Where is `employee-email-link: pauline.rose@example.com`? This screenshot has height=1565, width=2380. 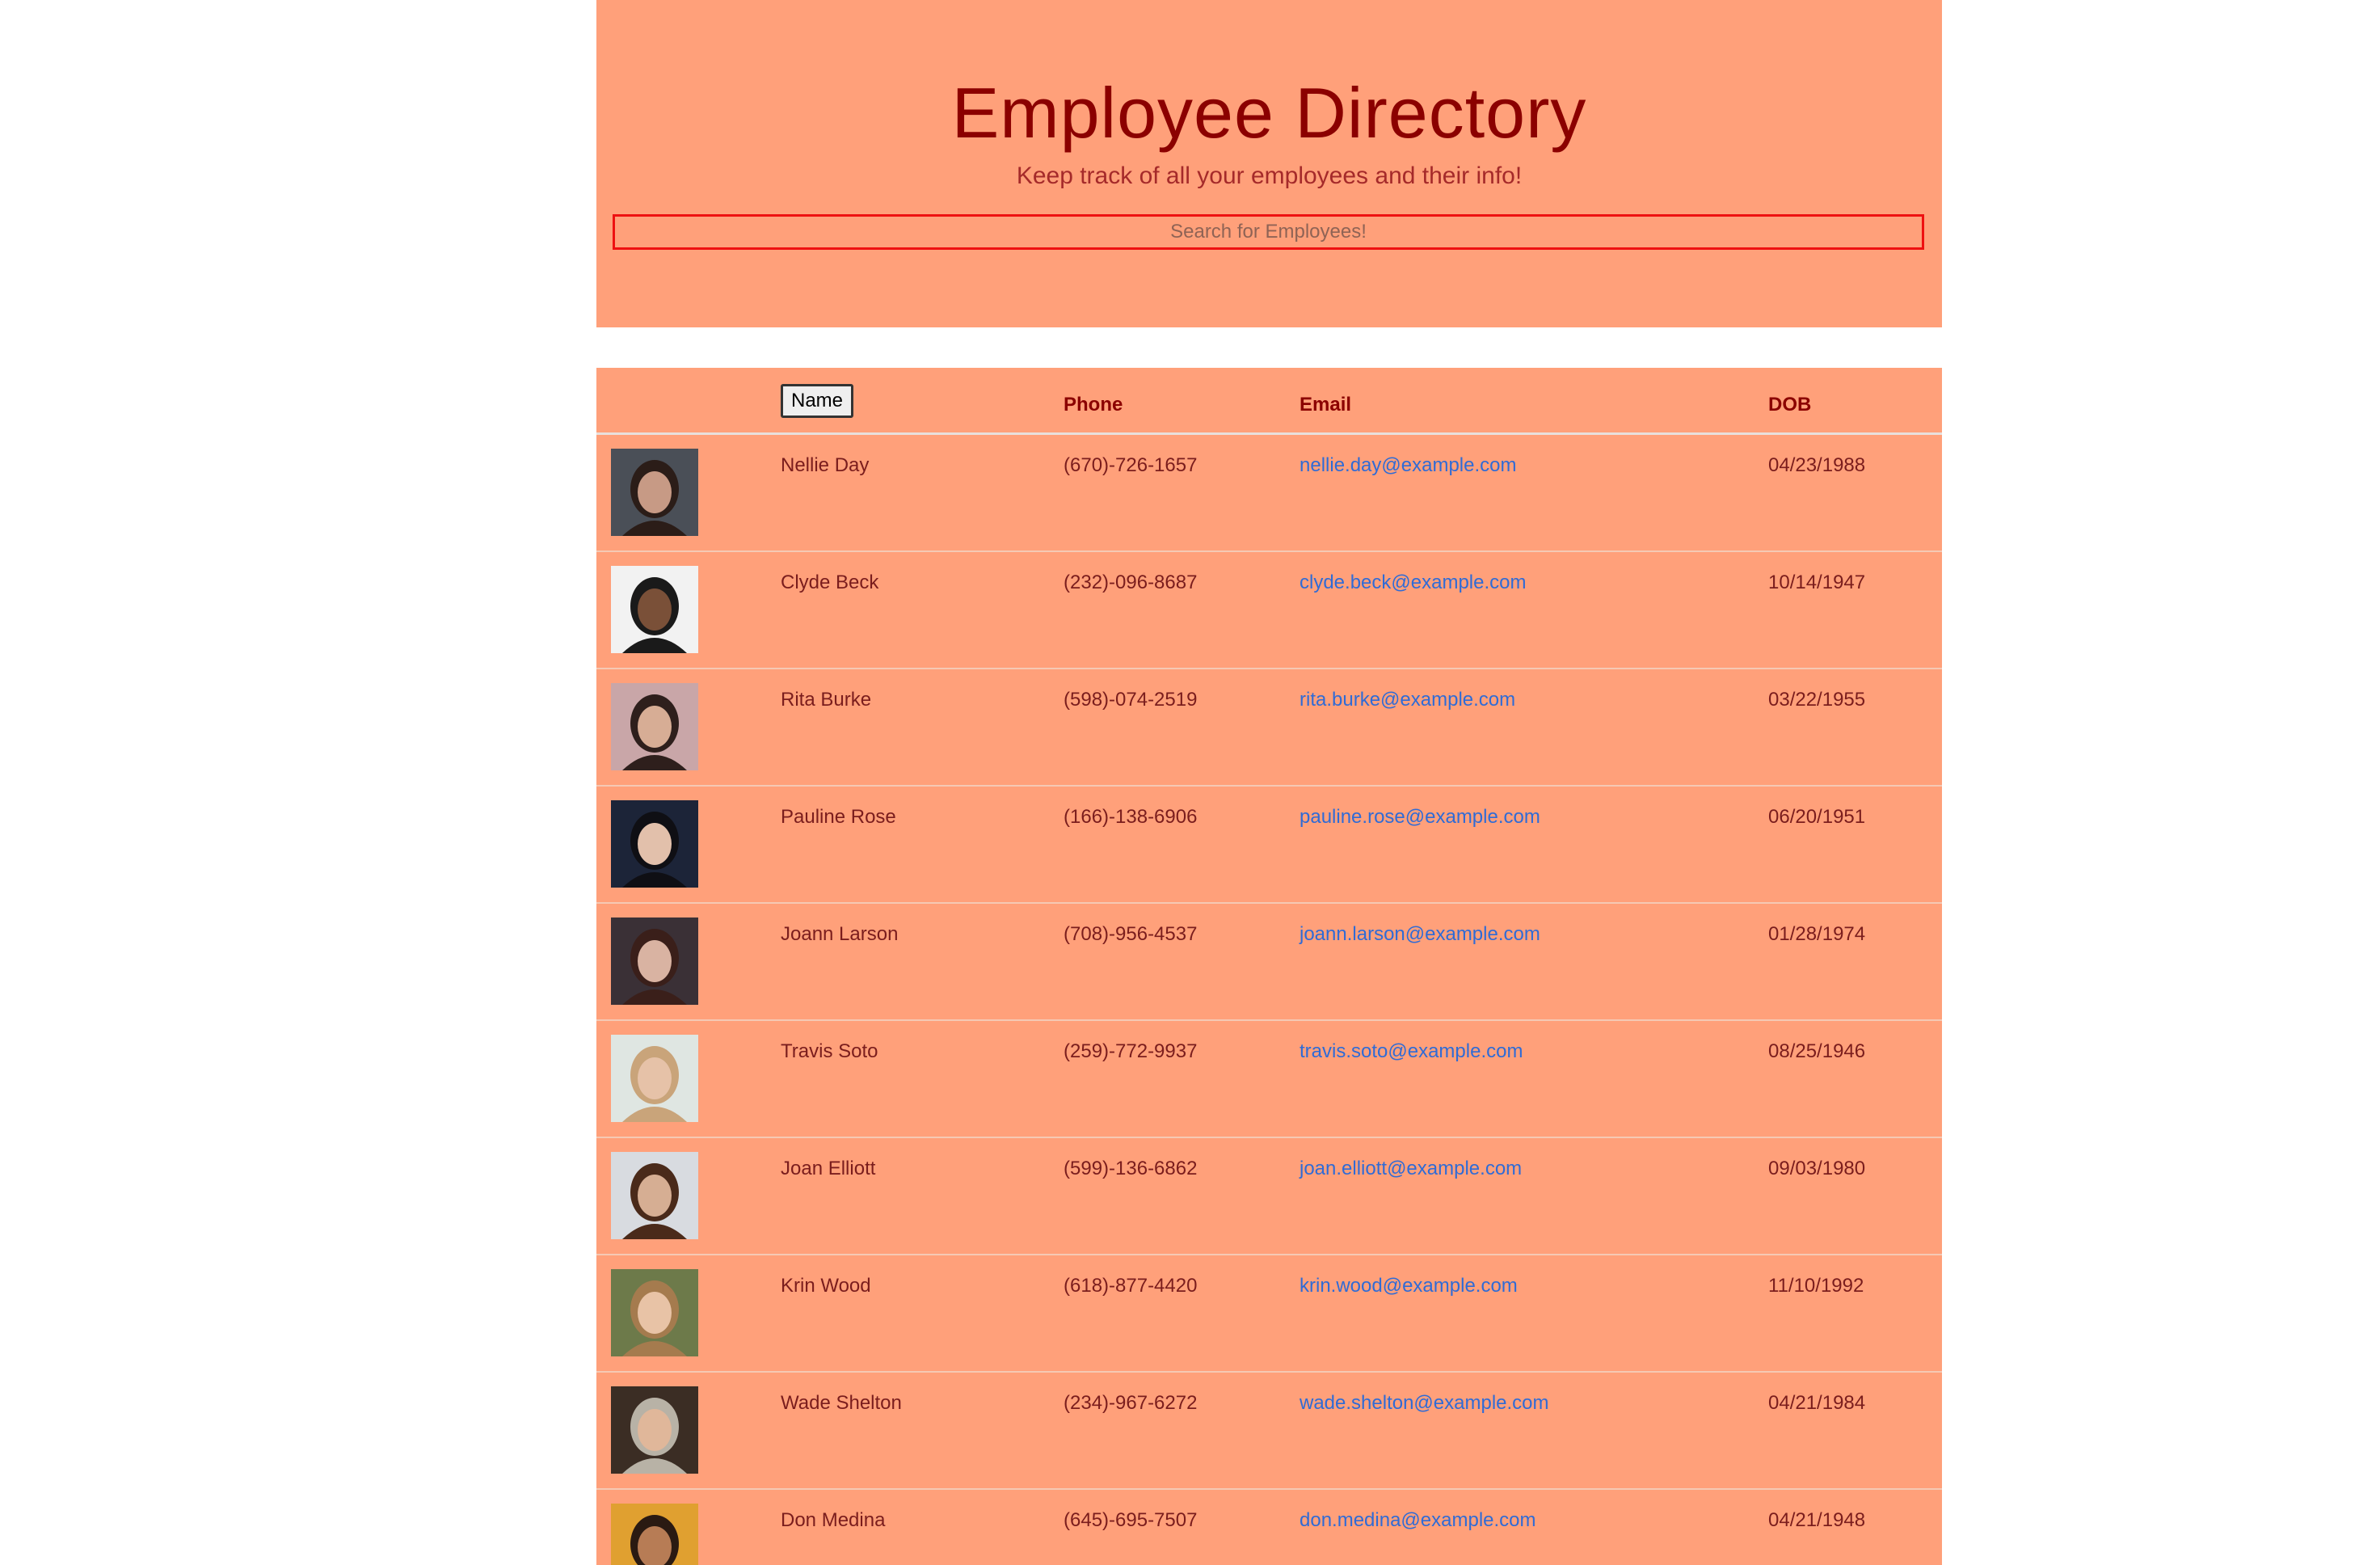 employee-email-link: pauline.rose@example.com is located at coordinates (1420, 817).